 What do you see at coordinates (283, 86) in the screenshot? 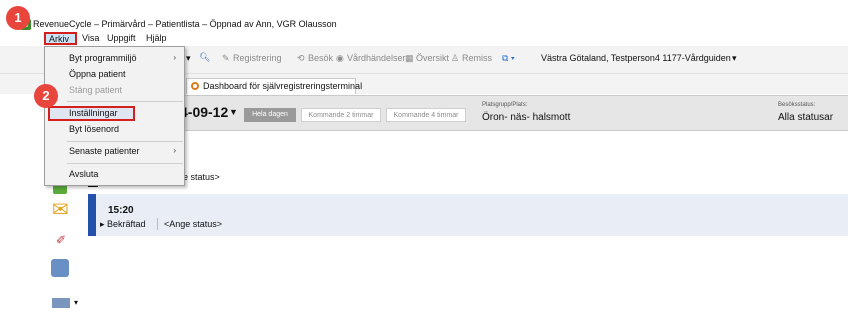
I see `tab-dashboard-label: Dashboard för självregistreringsterminal` at bounding box center [283, 86].